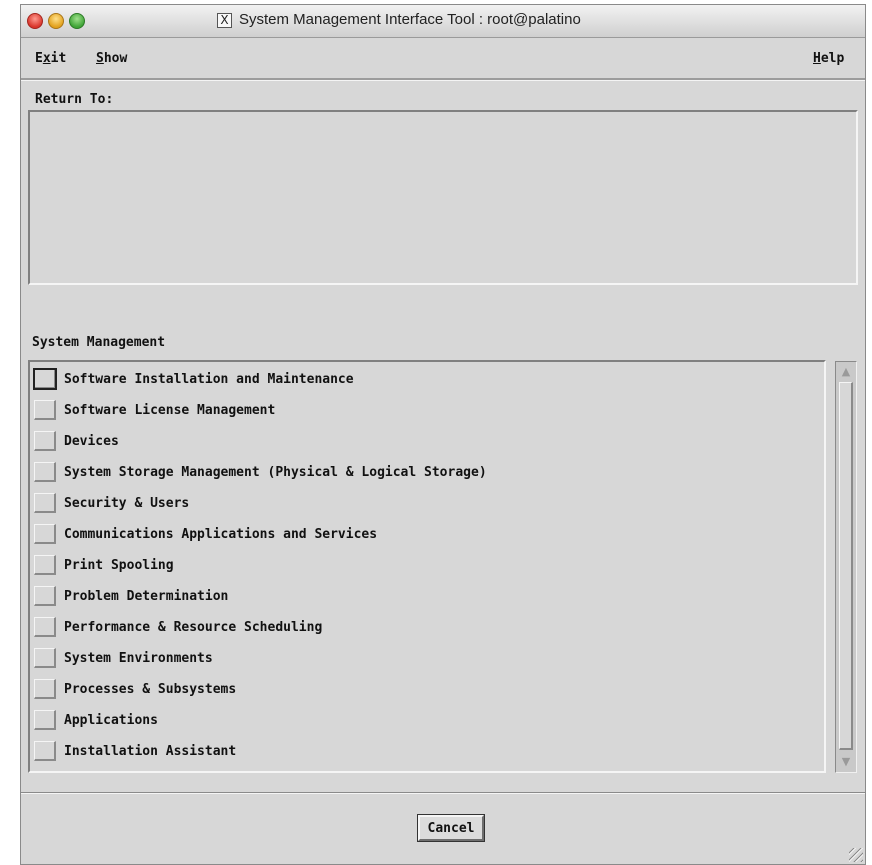 This screenshot has width=872, height=865. I want to click on menu-help: Help, so click(828, 58).